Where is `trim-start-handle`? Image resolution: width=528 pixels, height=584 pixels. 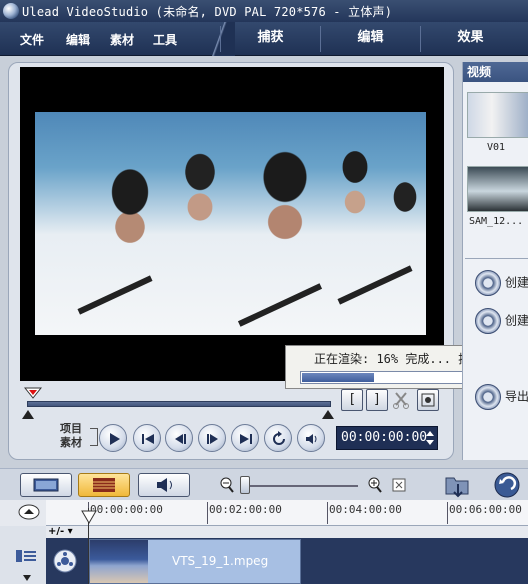
trim-start-handle is located at coordinates (28, 414).